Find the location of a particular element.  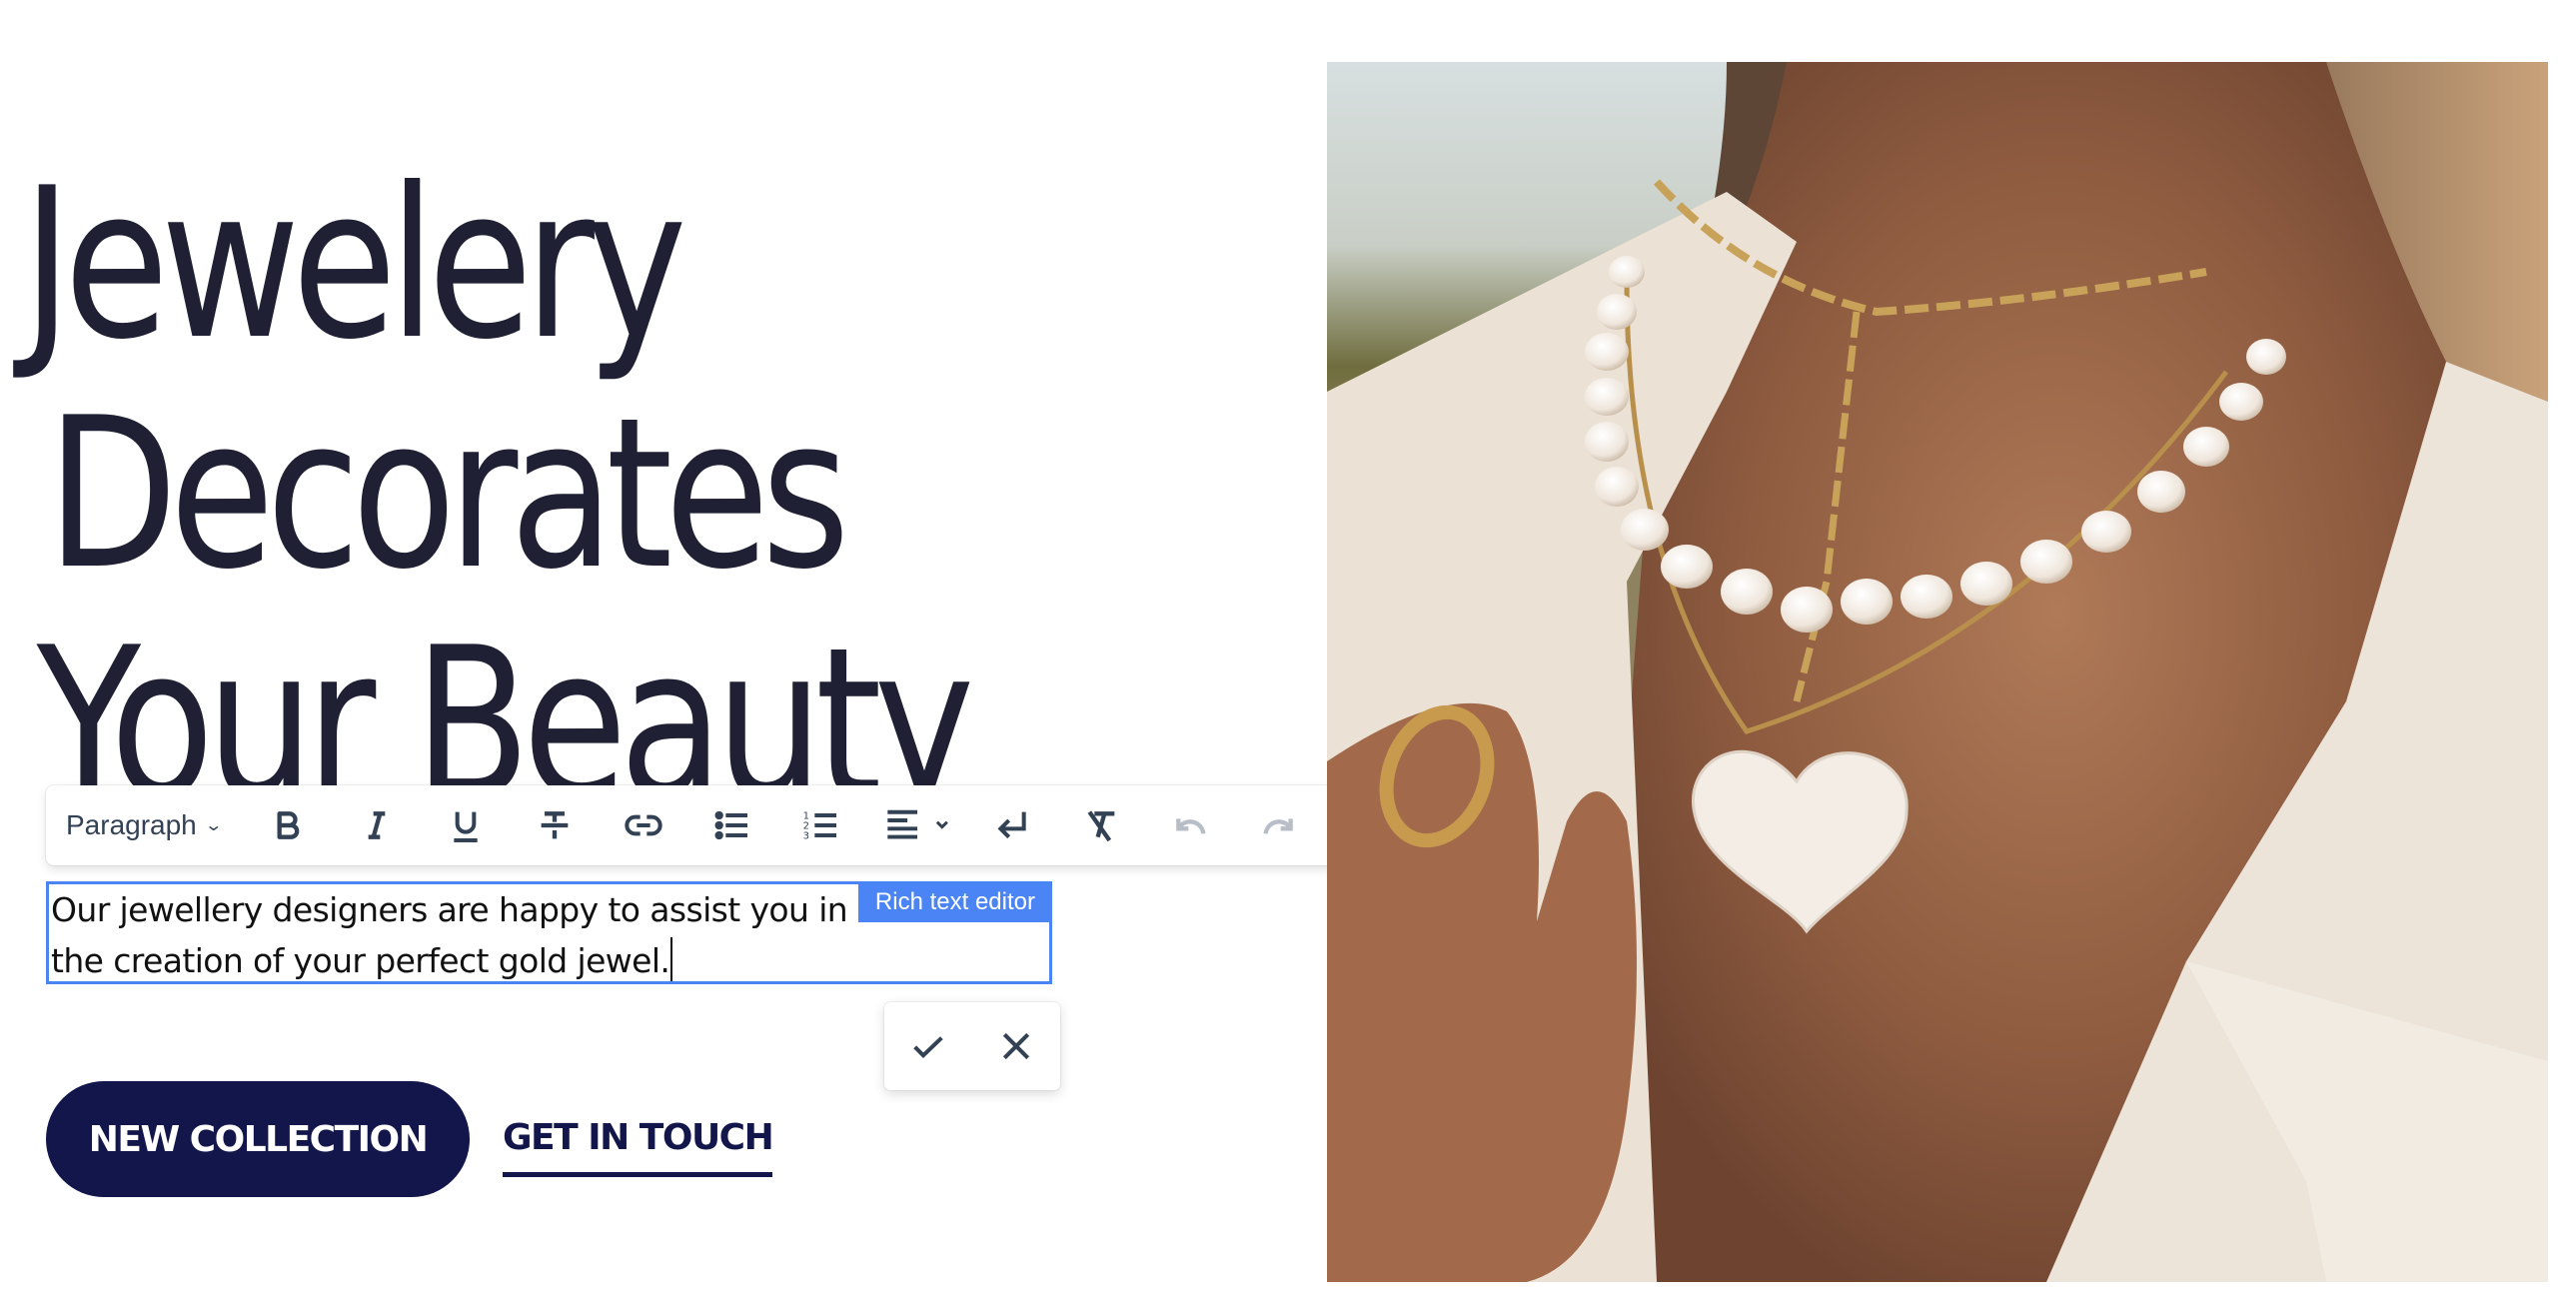

undo-button is located at coordinates (1190, 825).